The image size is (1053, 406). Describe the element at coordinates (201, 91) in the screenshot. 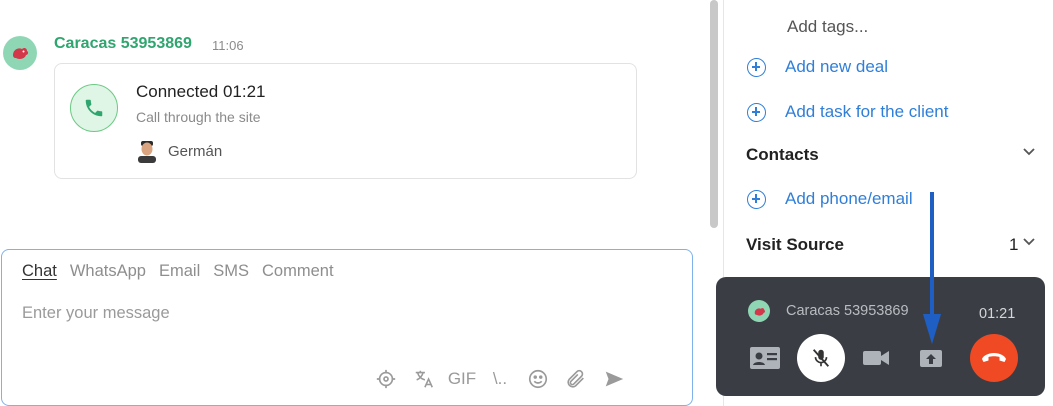

I see `call-status-title: Connected 01:21` at that location.